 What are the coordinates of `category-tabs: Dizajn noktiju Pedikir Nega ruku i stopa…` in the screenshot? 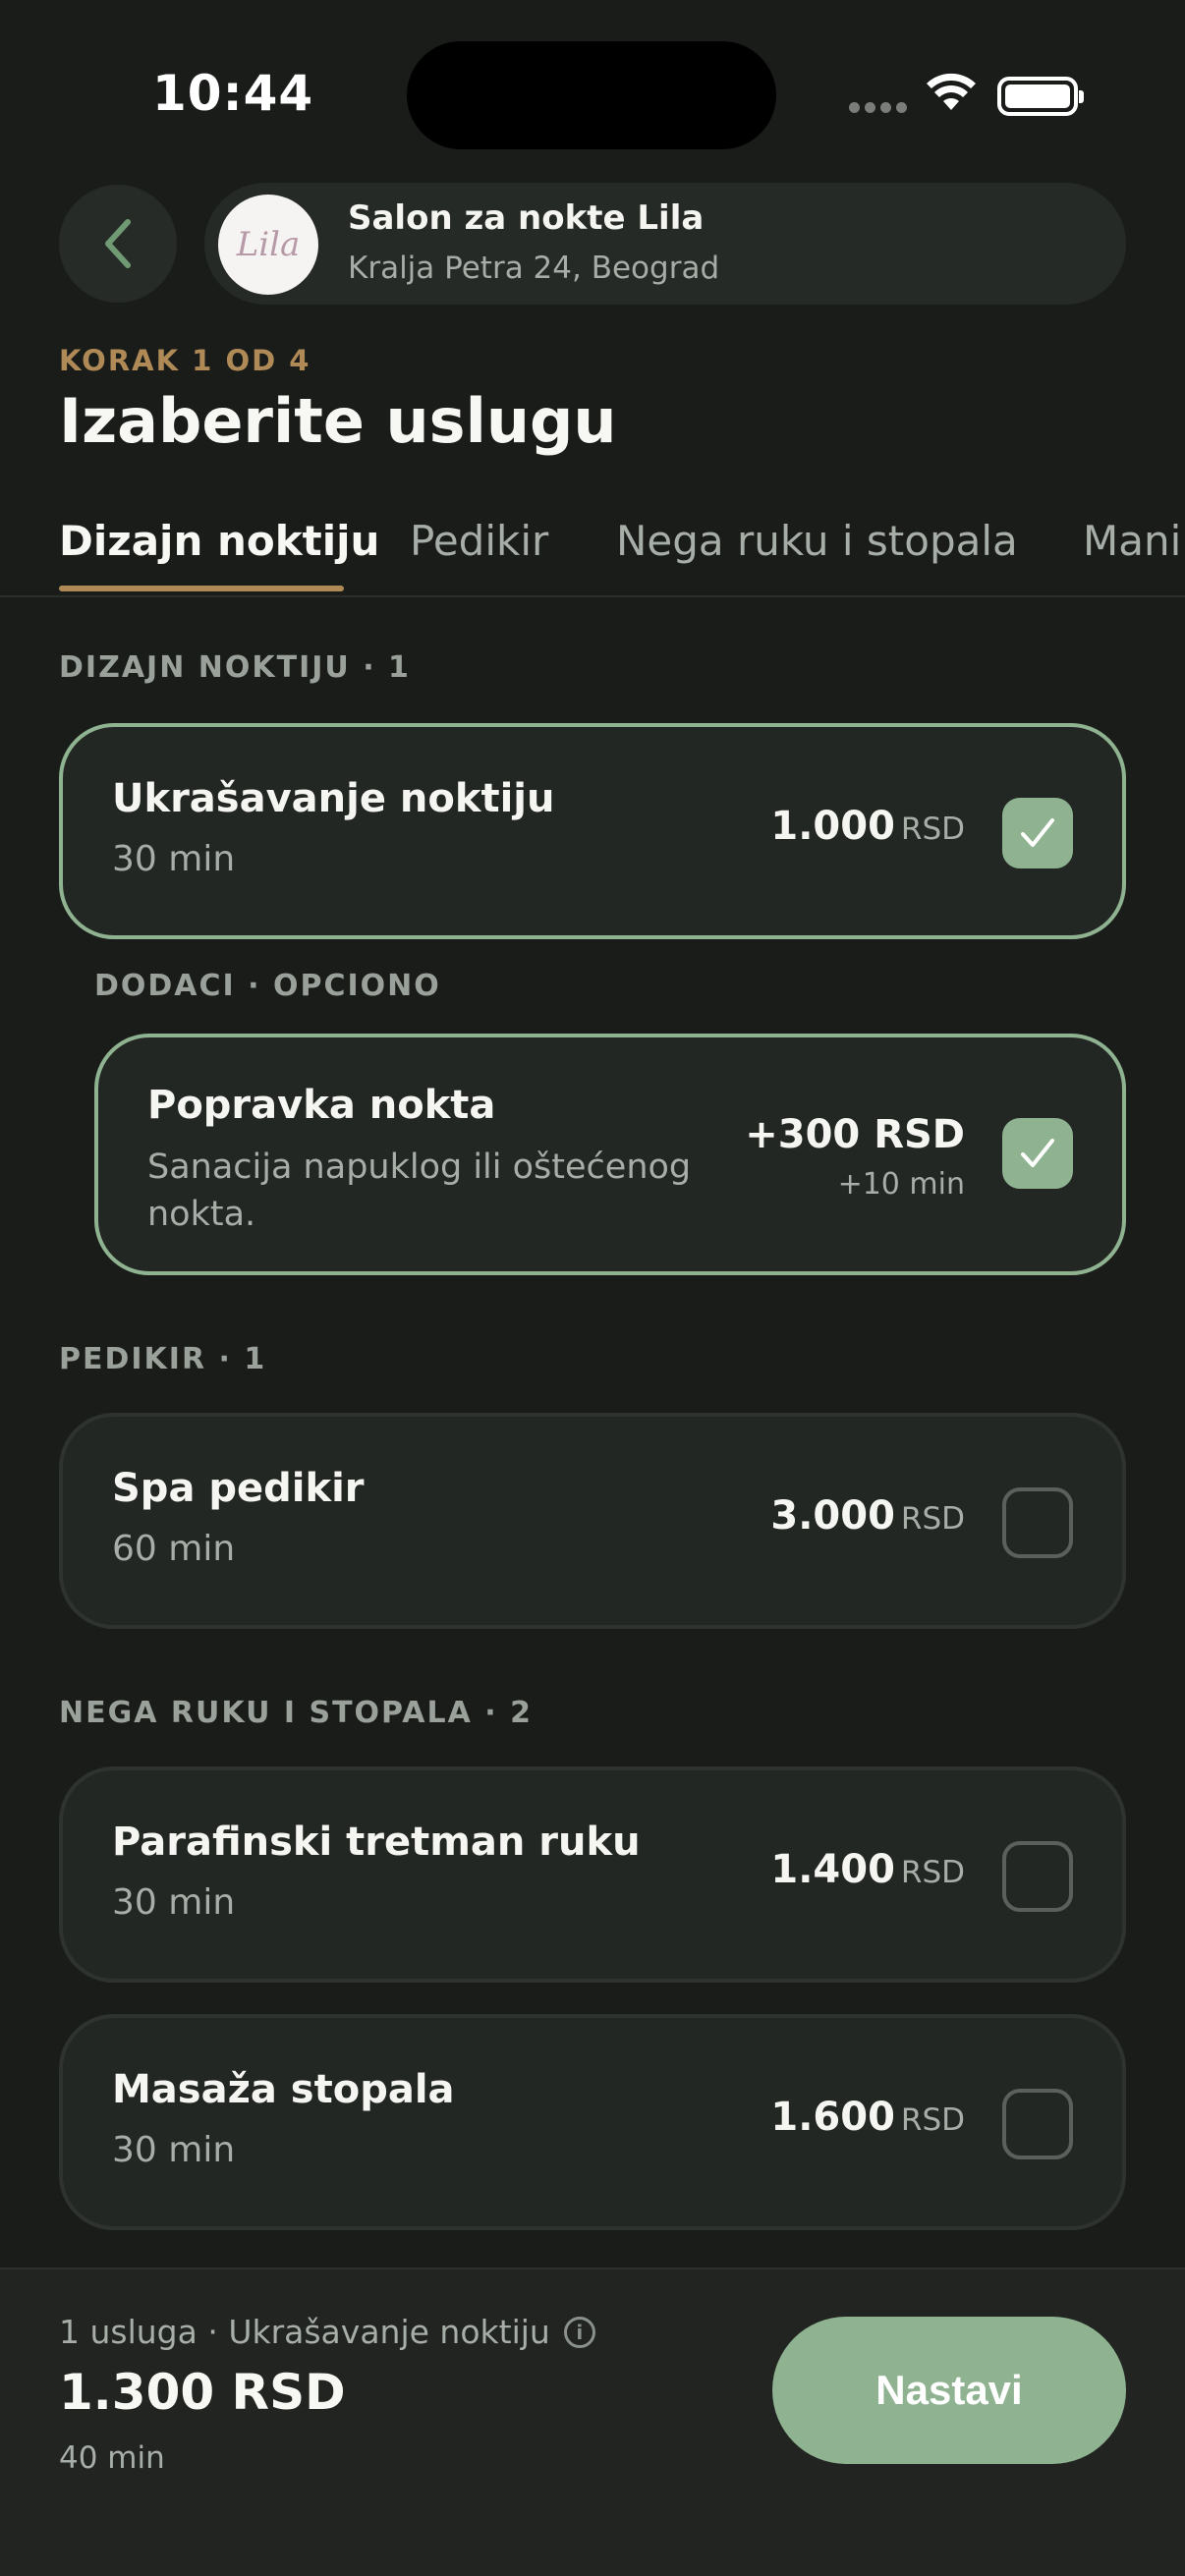 It's located at (592, 549).